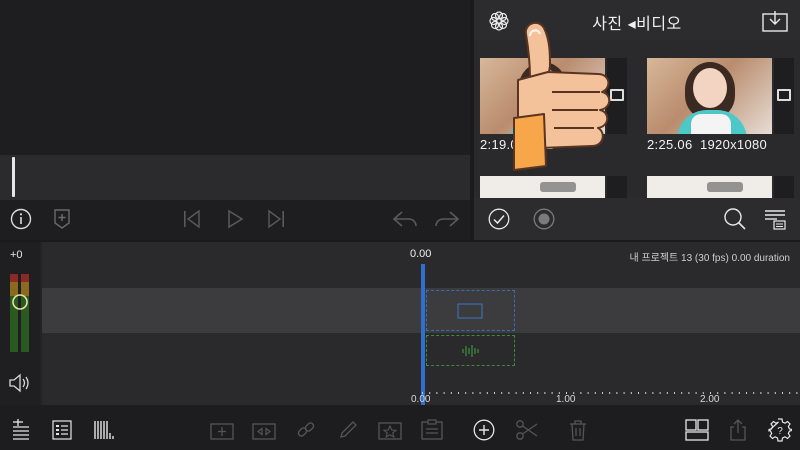 The image size is (800, 450). I want to click on video-clip-placeholder, so click(470, 310).